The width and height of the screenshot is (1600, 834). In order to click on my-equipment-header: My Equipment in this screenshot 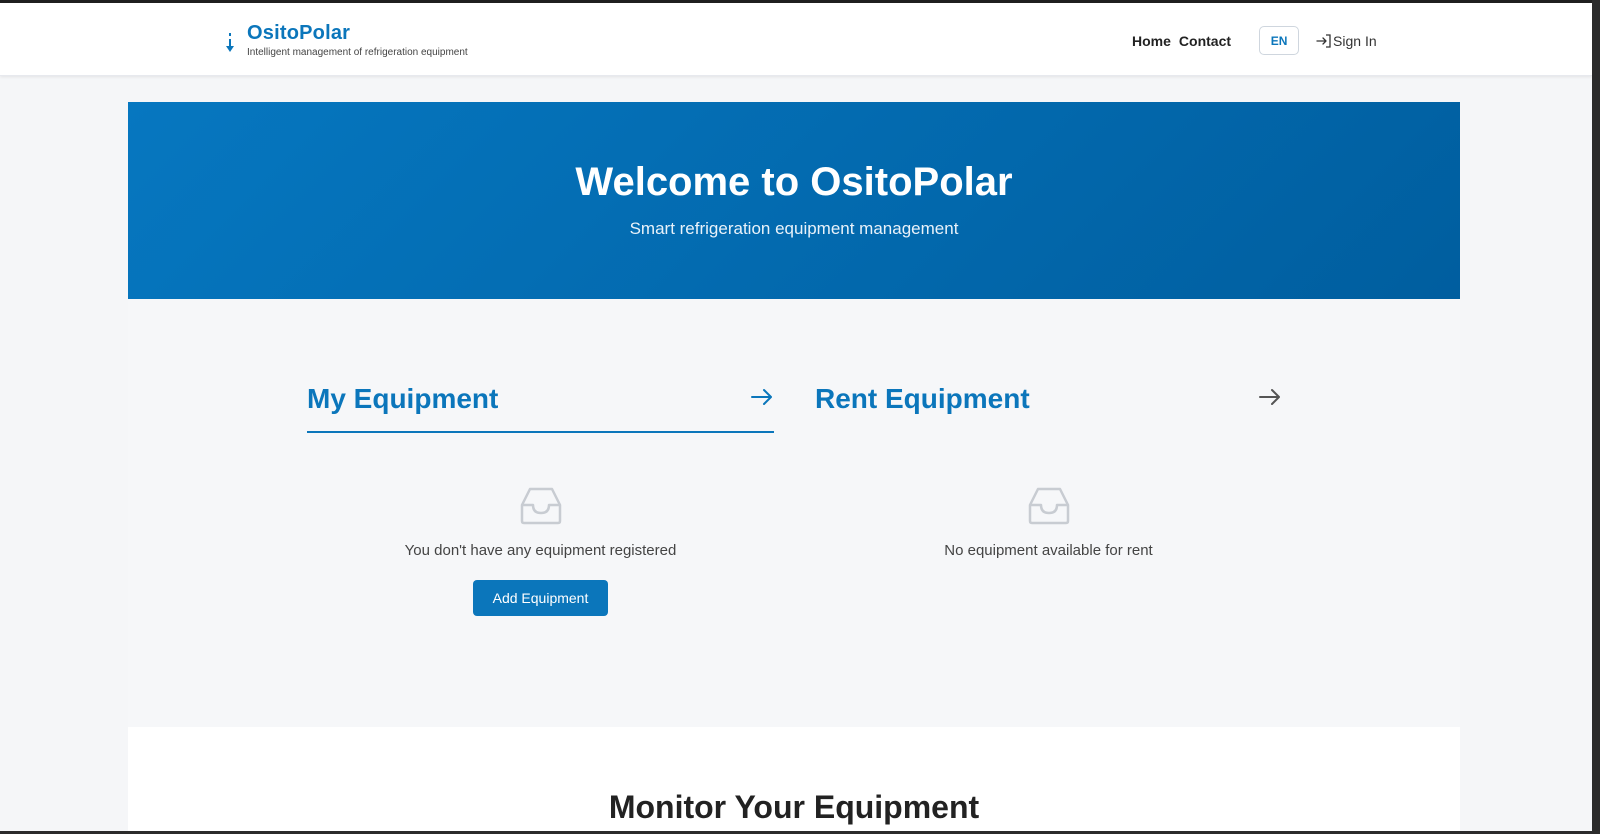, I will do `click(540, 405)`.